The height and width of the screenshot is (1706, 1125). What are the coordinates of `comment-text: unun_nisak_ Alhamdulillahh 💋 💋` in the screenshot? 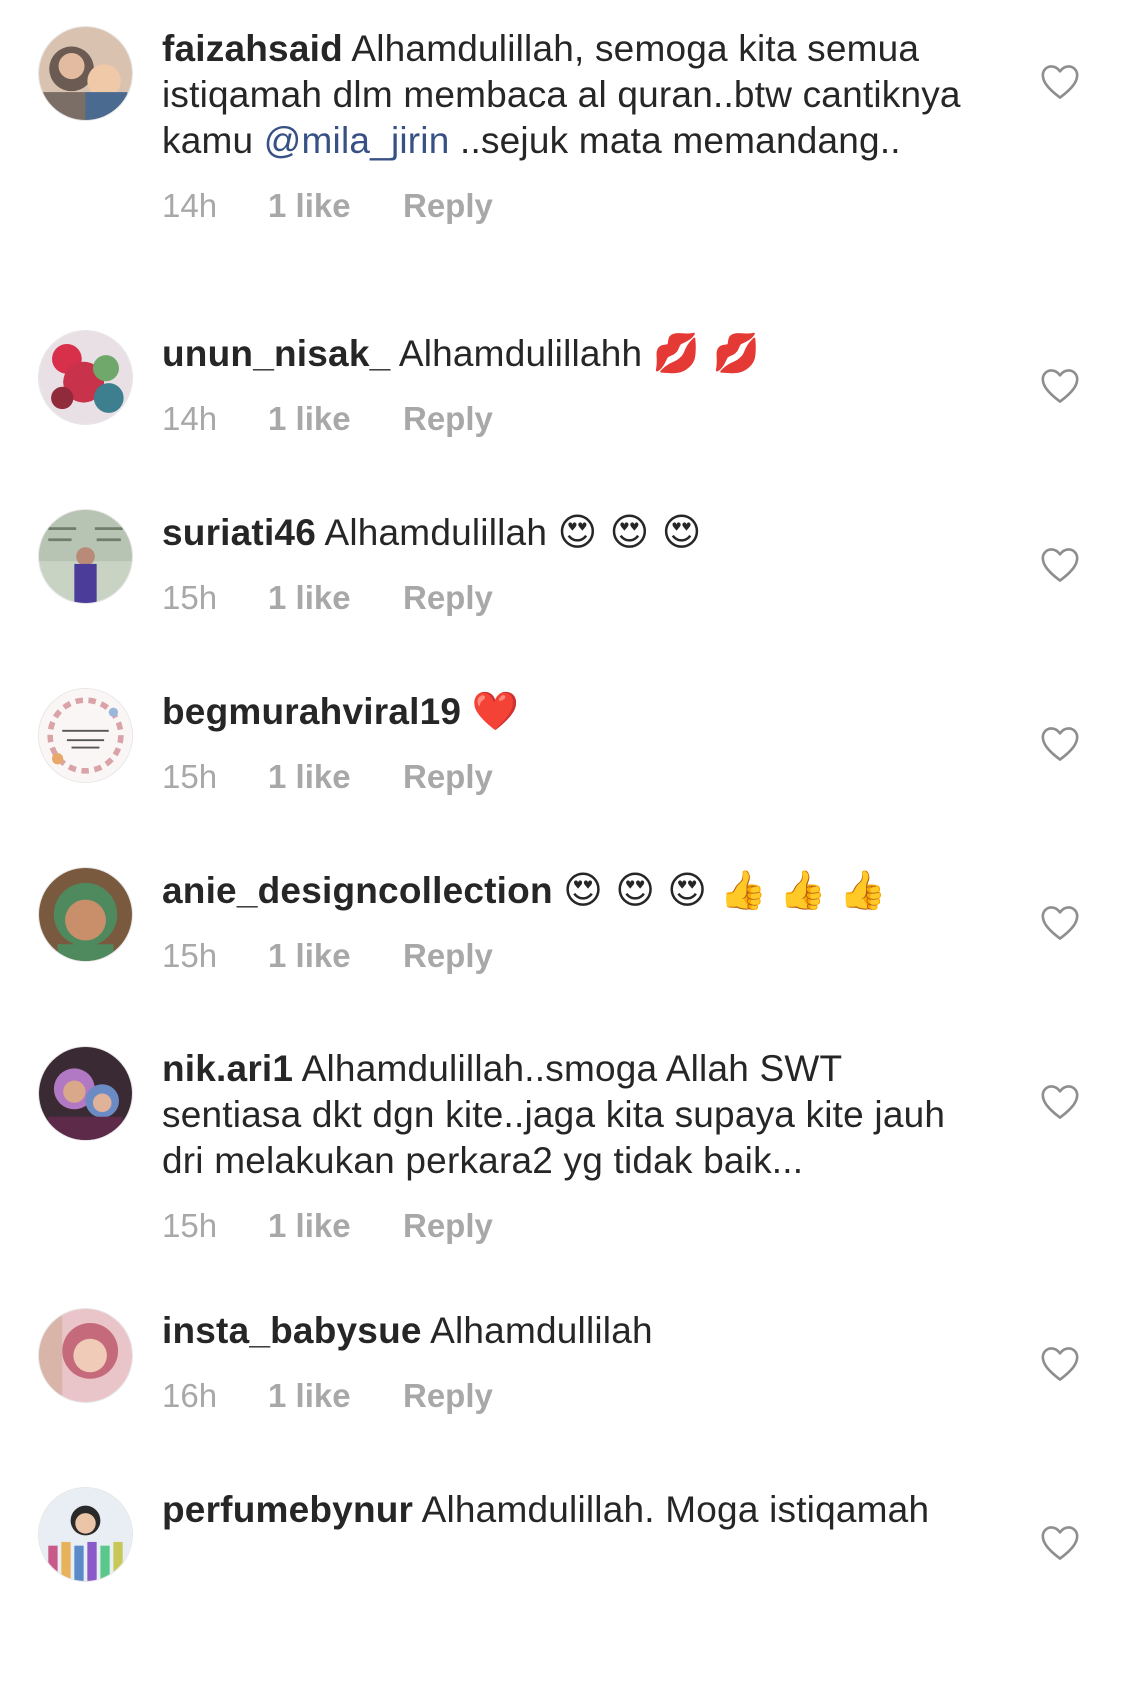 It's located at (562, 353).